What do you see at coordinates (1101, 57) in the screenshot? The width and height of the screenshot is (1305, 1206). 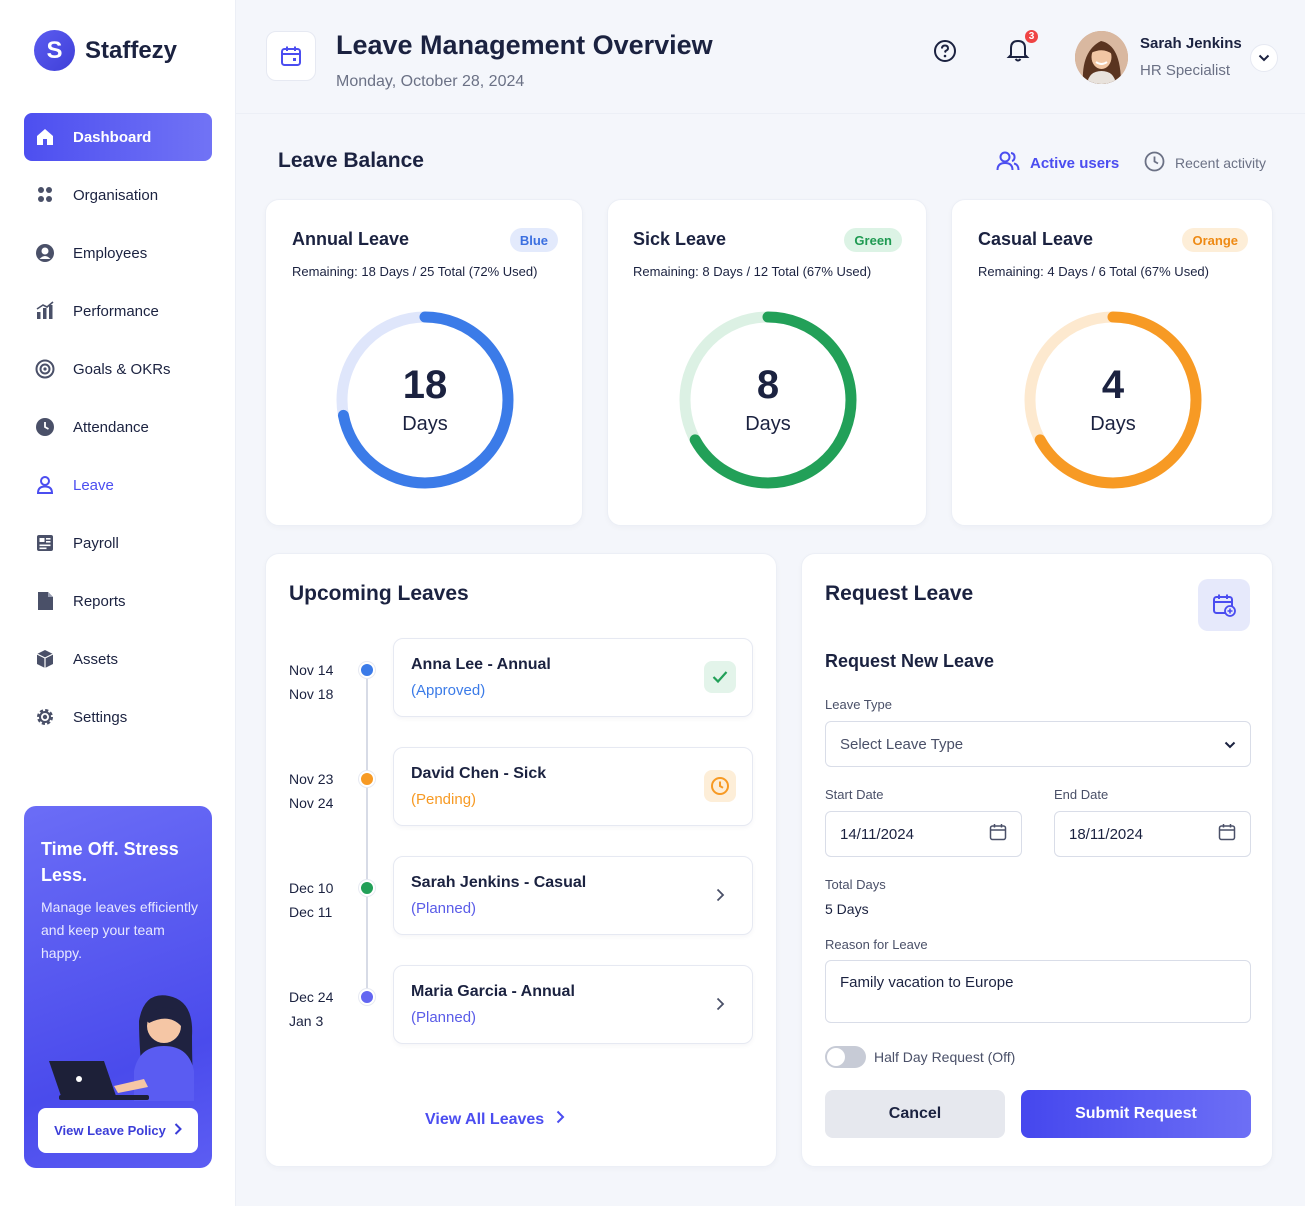 I see `avatar` at bounding box center [1101, 57].